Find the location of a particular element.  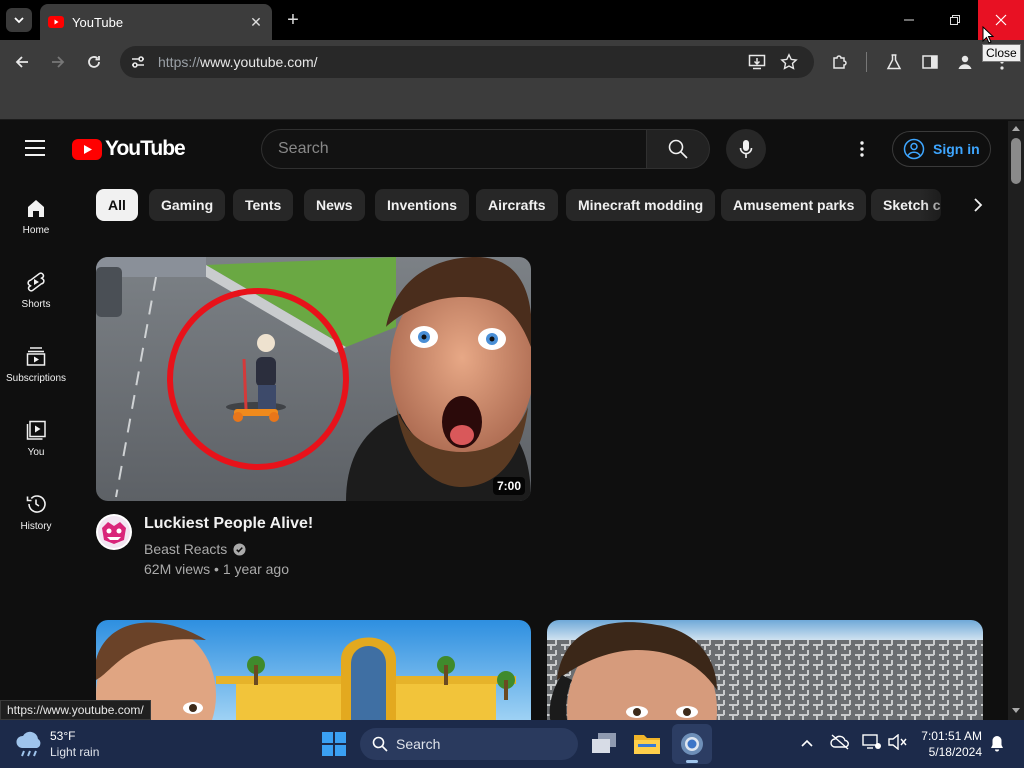

back-button is located at coordinates (22, 62).